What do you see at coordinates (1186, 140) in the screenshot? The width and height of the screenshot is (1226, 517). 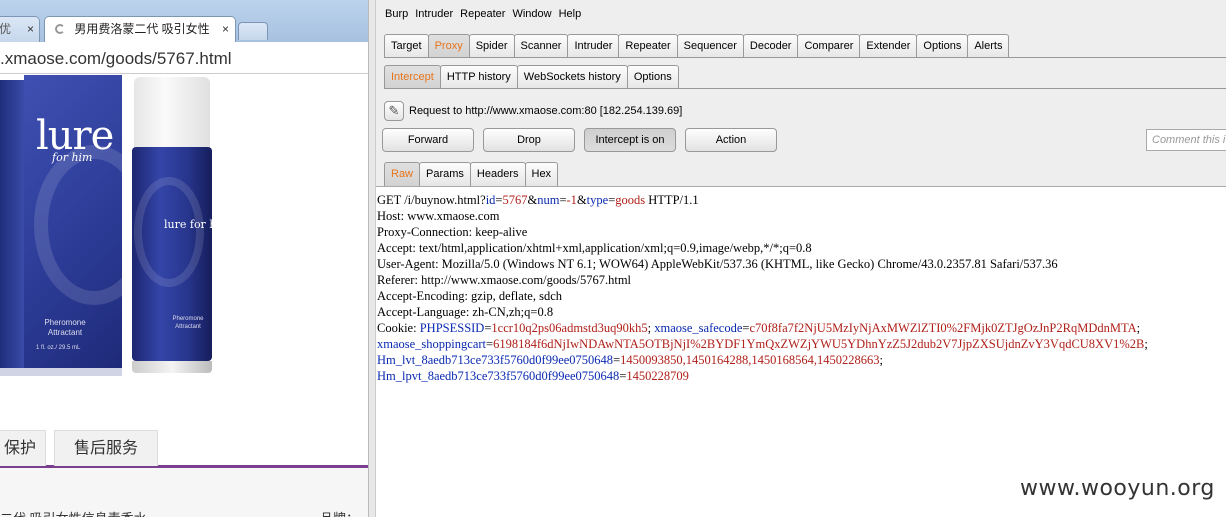 I see `comment-input: Comment this item` at bounding box center [1186, 140].